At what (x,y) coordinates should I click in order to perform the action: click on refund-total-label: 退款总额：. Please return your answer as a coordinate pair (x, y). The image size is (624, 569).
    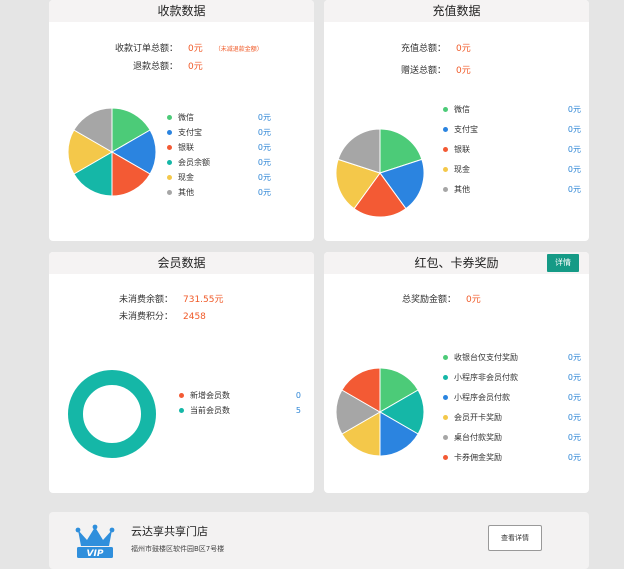
    Looking at the image, I should click on (155, 67).